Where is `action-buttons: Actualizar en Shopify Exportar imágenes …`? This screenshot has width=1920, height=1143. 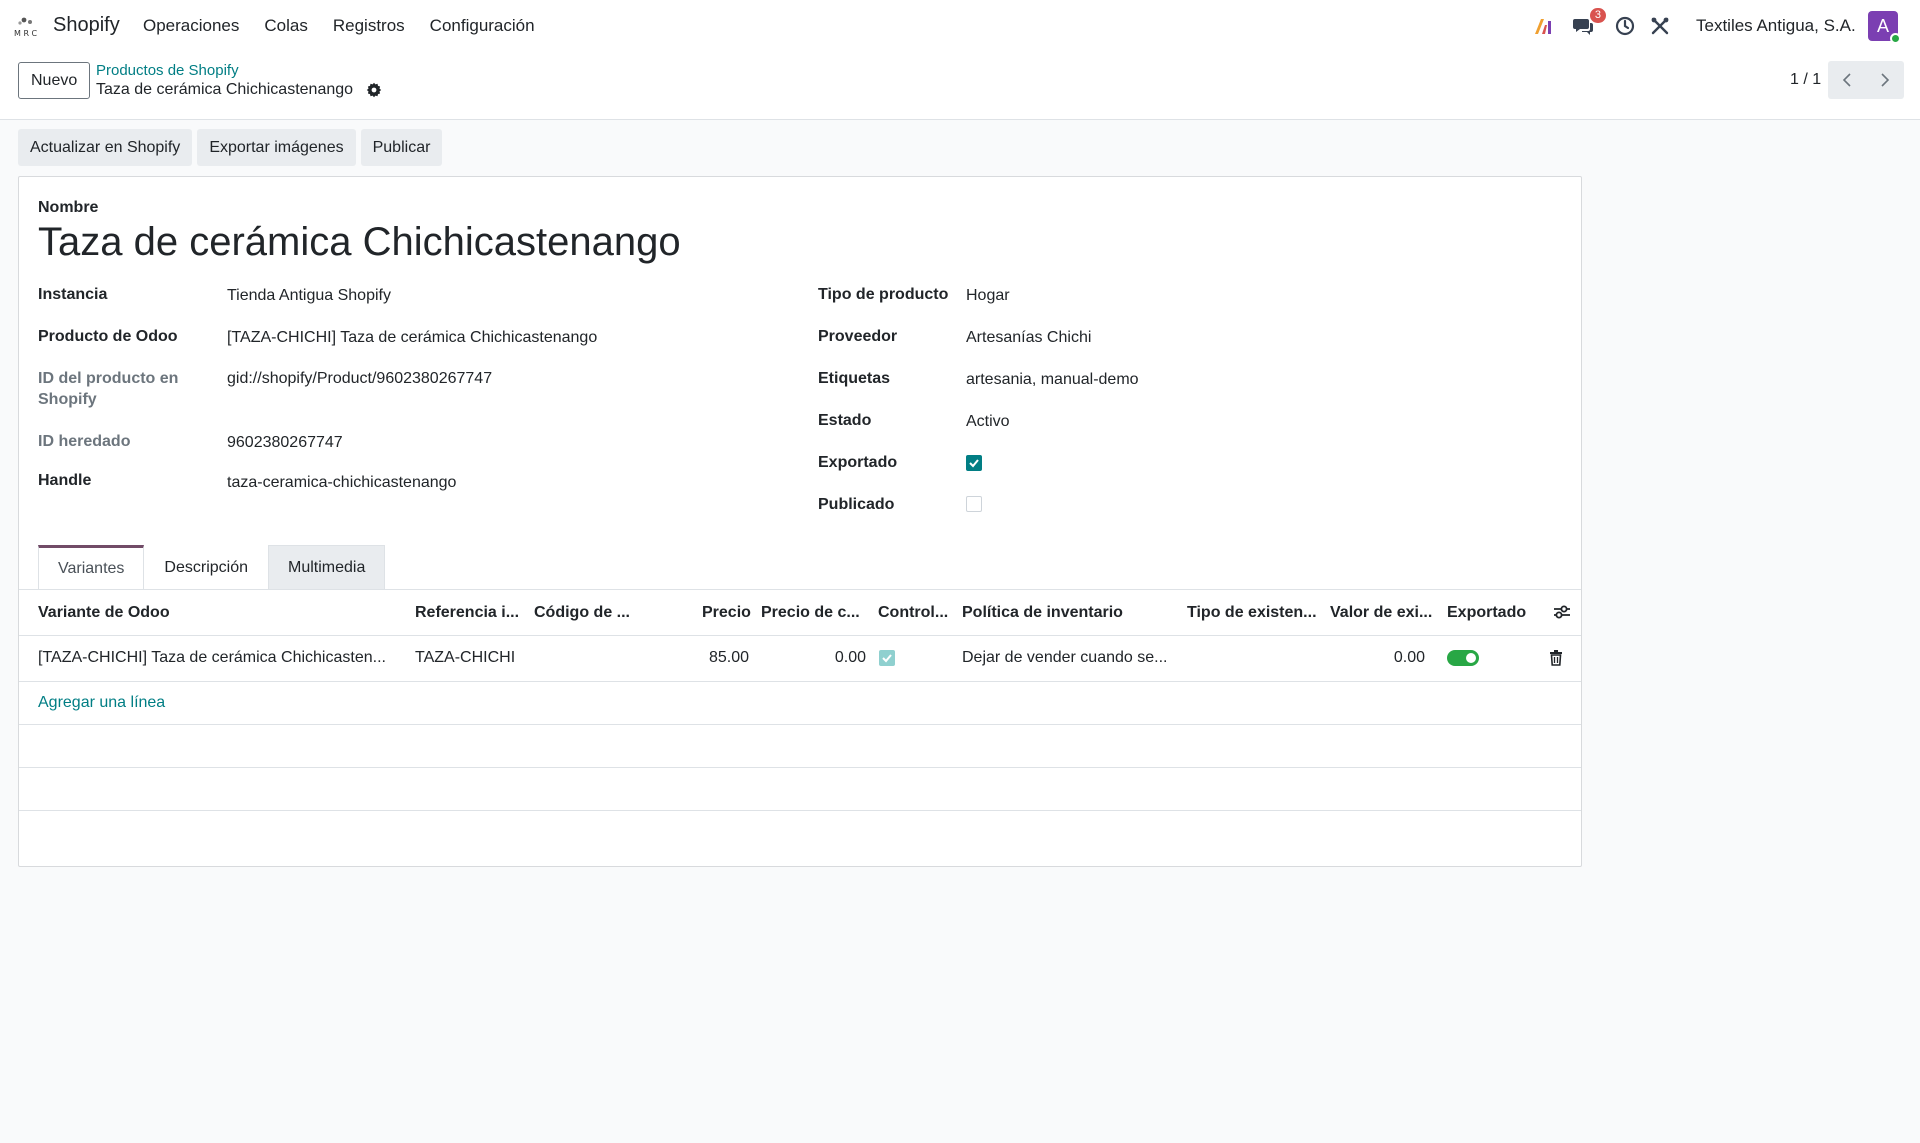
action-buttons: Actualizar en Shopify Exportar imágenes … is located at coordinates (230, 147).